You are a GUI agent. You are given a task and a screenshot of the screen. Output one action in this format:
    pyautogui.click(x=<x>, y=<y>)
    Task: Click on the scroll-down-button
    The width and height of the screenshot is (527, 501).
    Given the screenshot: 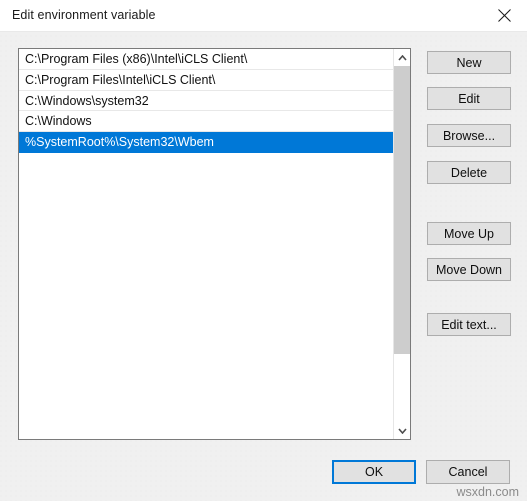 What is the action you would take?
    pyautogui.click(x=402, y=430)
    